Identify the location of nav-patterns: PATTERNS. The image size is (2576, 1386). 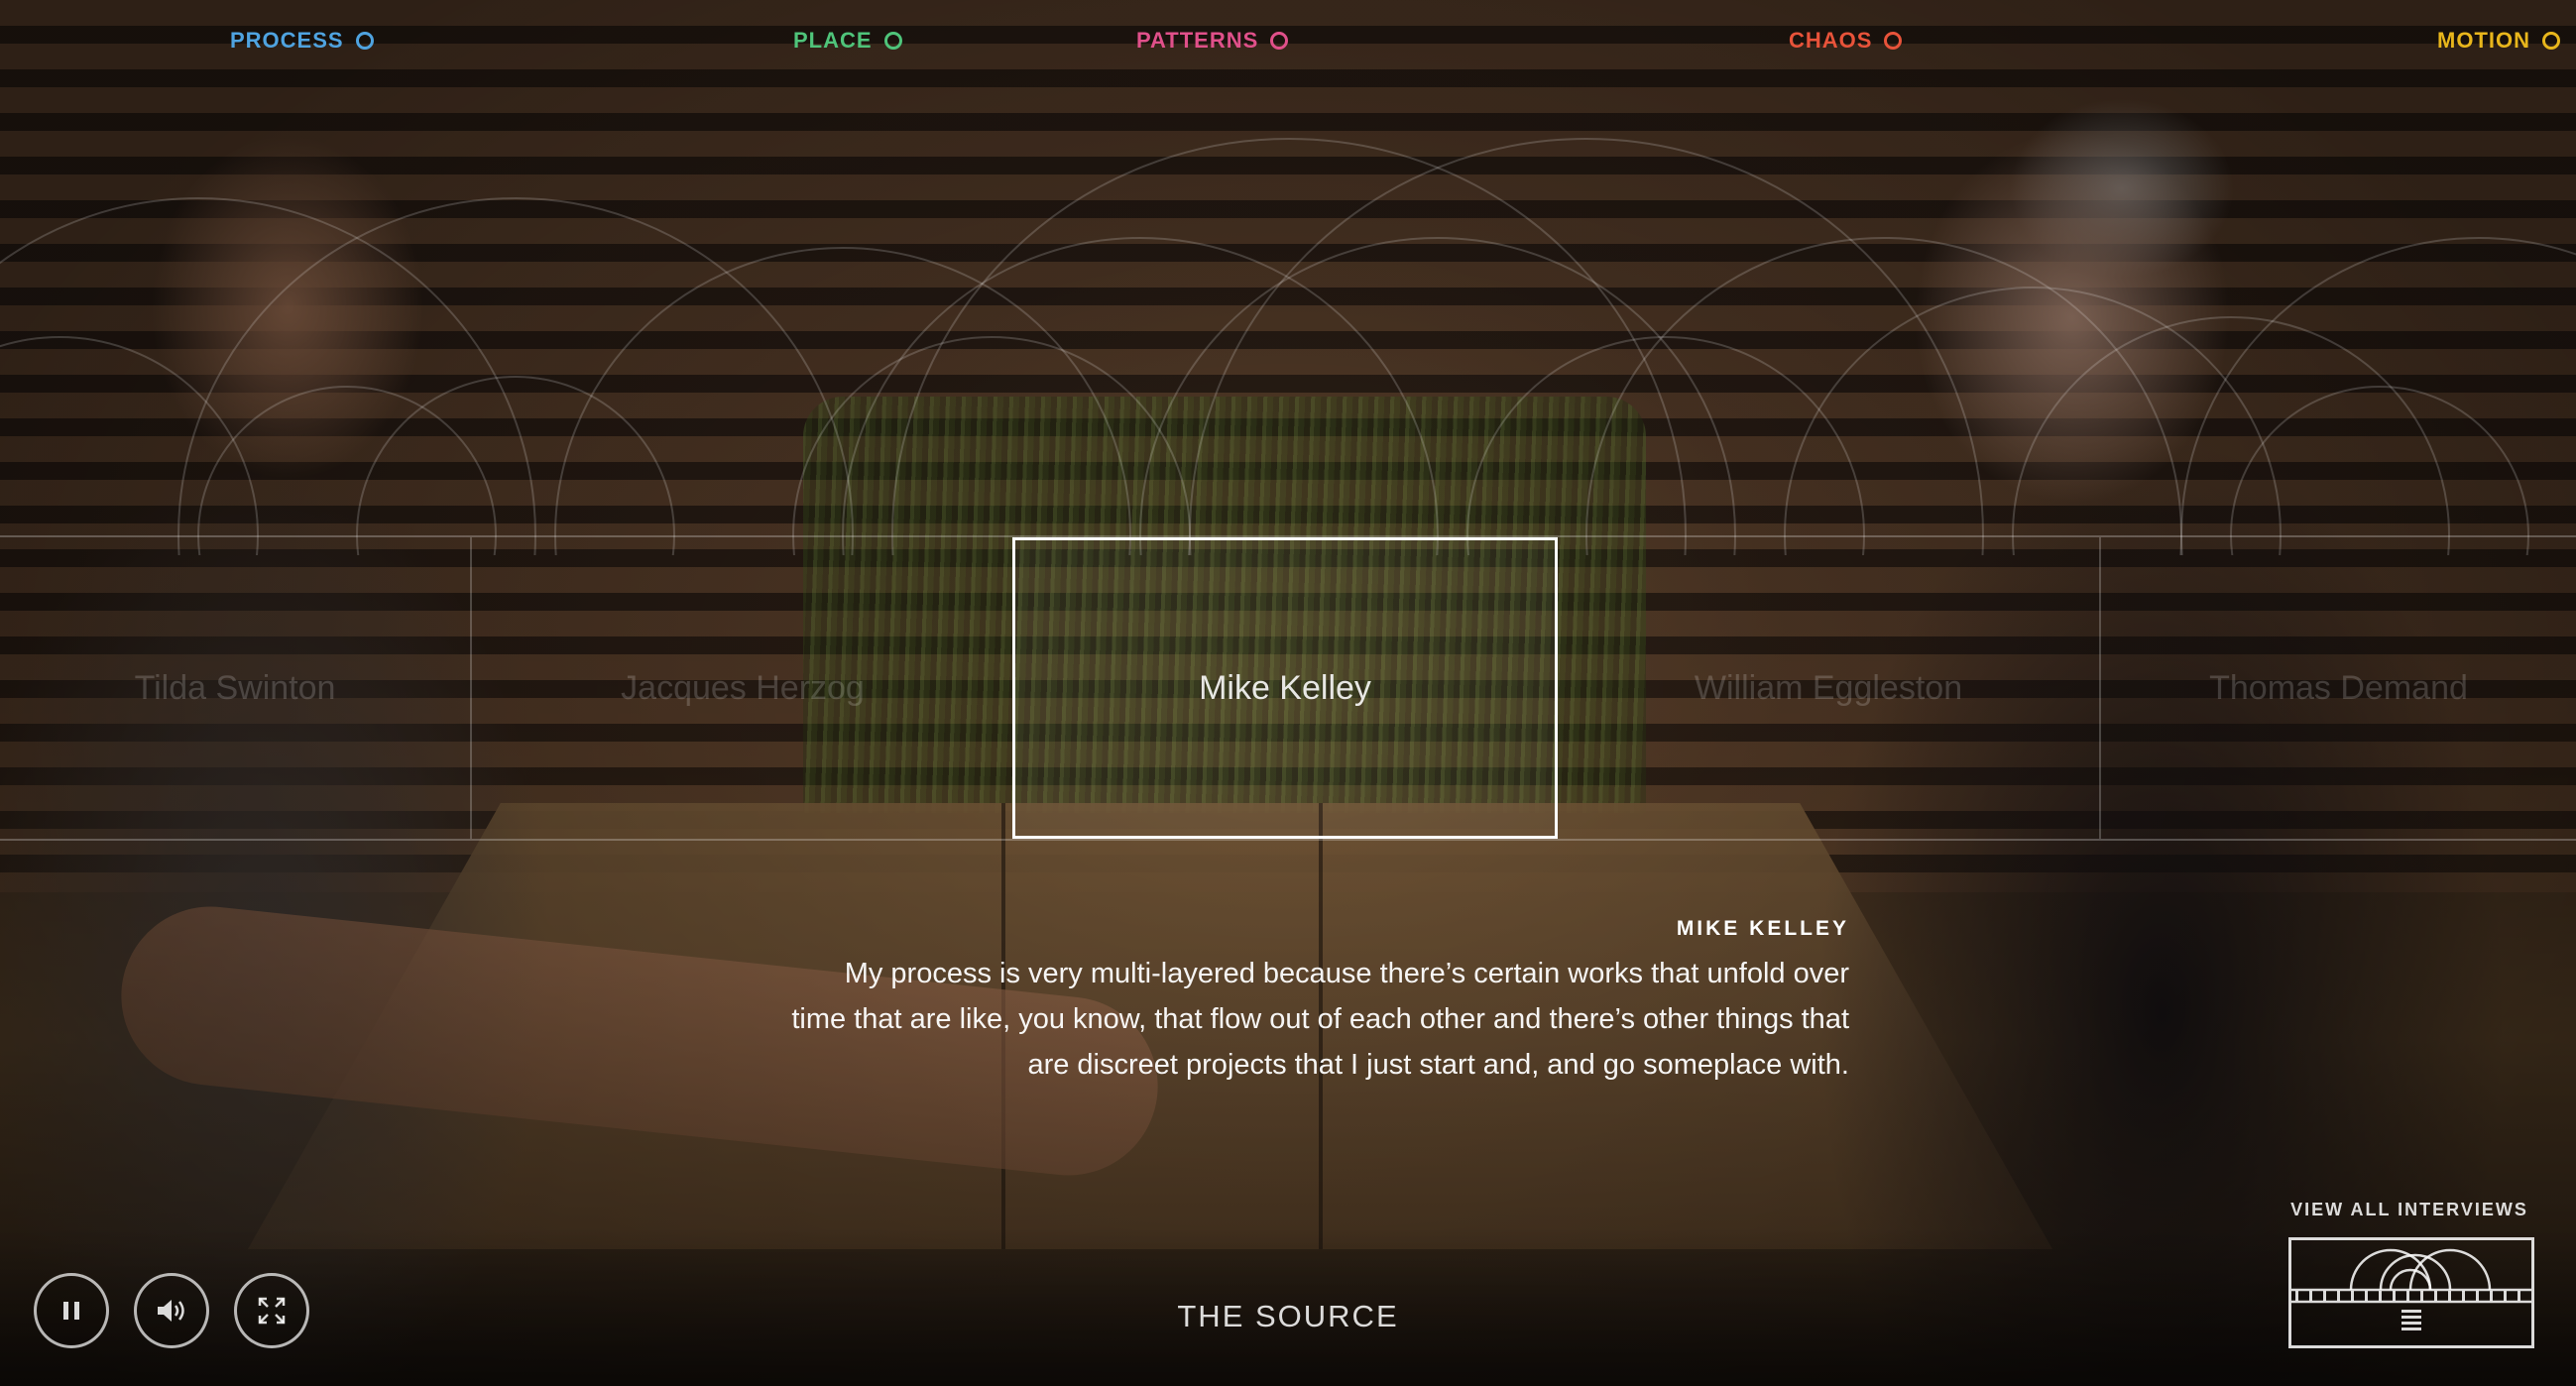
(1212, 41).